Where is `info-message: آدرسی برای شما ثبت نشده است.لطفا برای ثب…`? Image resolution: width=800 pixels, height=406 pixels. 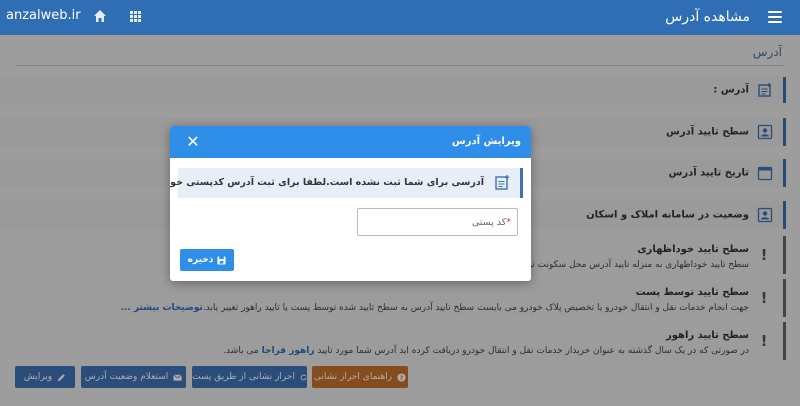 info-message: آدرسی برای شما ثبت نشده است.لطفا برای ثب… is located at coordinates (346, 183).